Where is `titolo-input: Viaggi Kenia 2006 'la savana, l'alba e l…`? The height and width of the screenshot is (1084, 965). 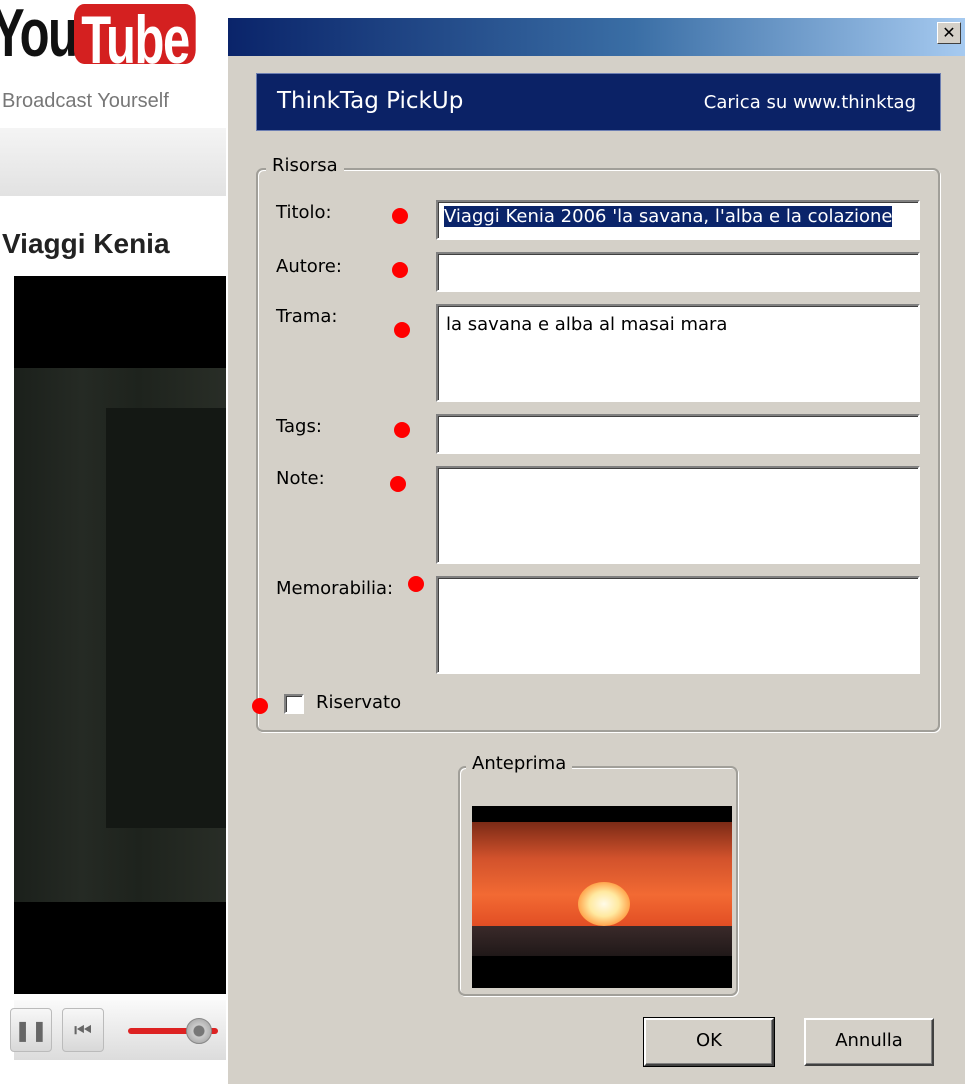
titolo-input: Viaggi Kenia 2006 'la savana, l'alba e l… is located at coordinates (678, 220).